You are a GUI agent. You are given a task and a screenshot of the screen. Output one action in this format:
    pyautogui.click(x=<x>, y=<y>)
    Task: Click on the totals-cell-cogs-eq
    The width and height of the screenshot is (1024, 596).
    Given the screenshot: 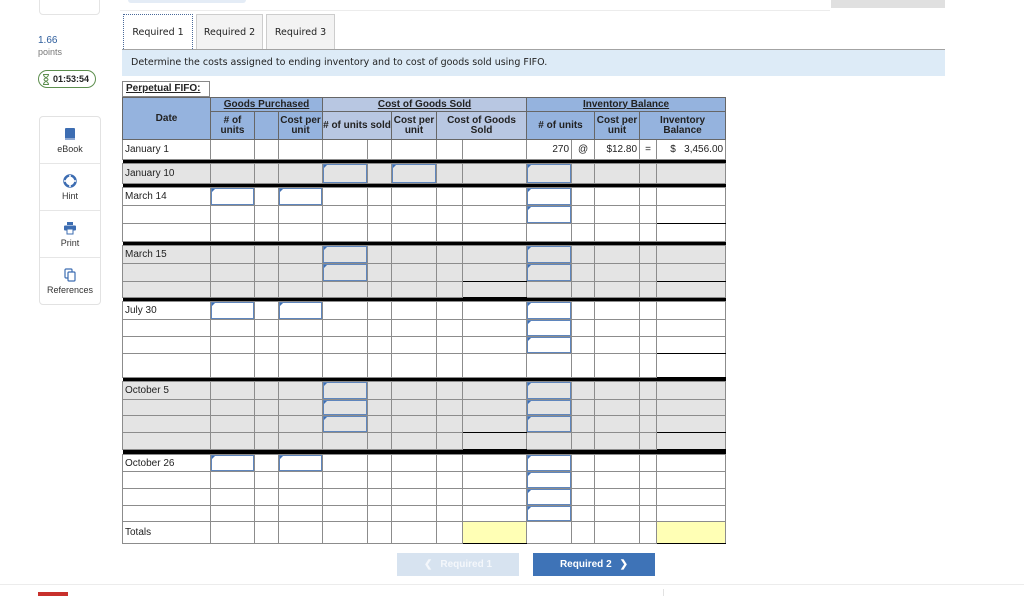 What is the action you would take?
    pyautogui.click(x=449, y=532)
    